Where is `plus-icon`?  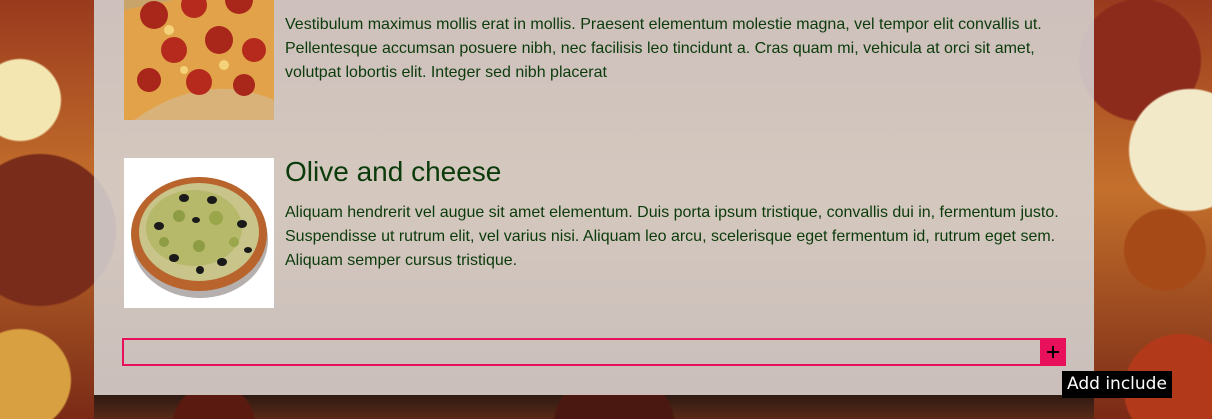 plus-icon is located at coordinates (1053, 352).